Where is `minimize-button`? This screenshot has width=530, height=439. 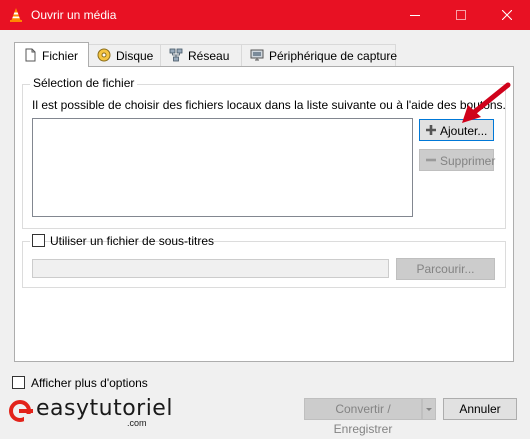 minimize-button is located at coordinates (415, 15).